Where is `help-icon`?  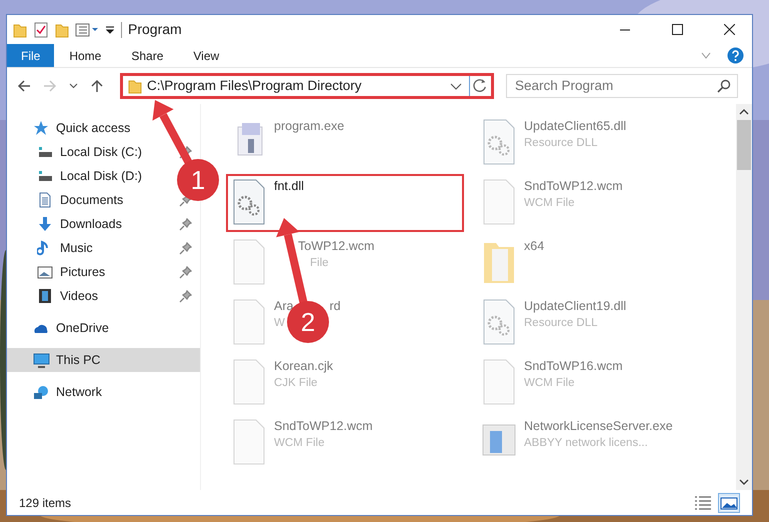 help-icon is located at coordinates (735, 55).